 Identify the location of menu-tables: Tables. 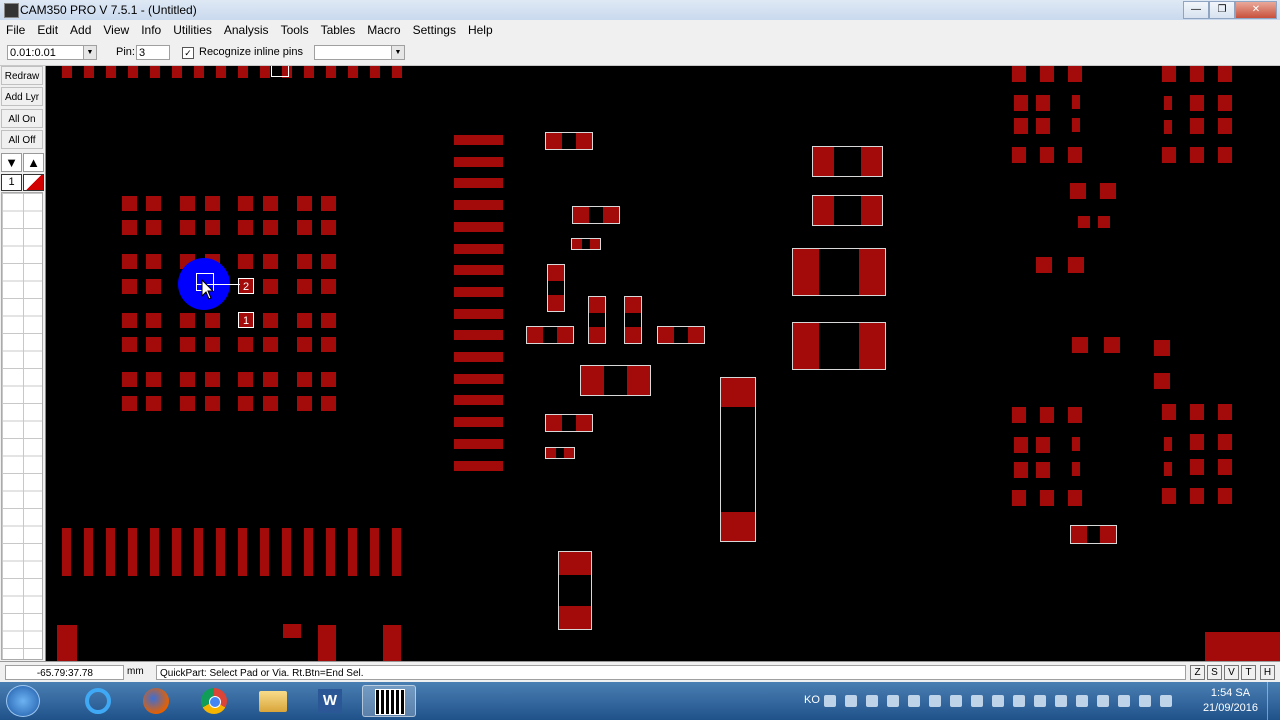
(338, 30).